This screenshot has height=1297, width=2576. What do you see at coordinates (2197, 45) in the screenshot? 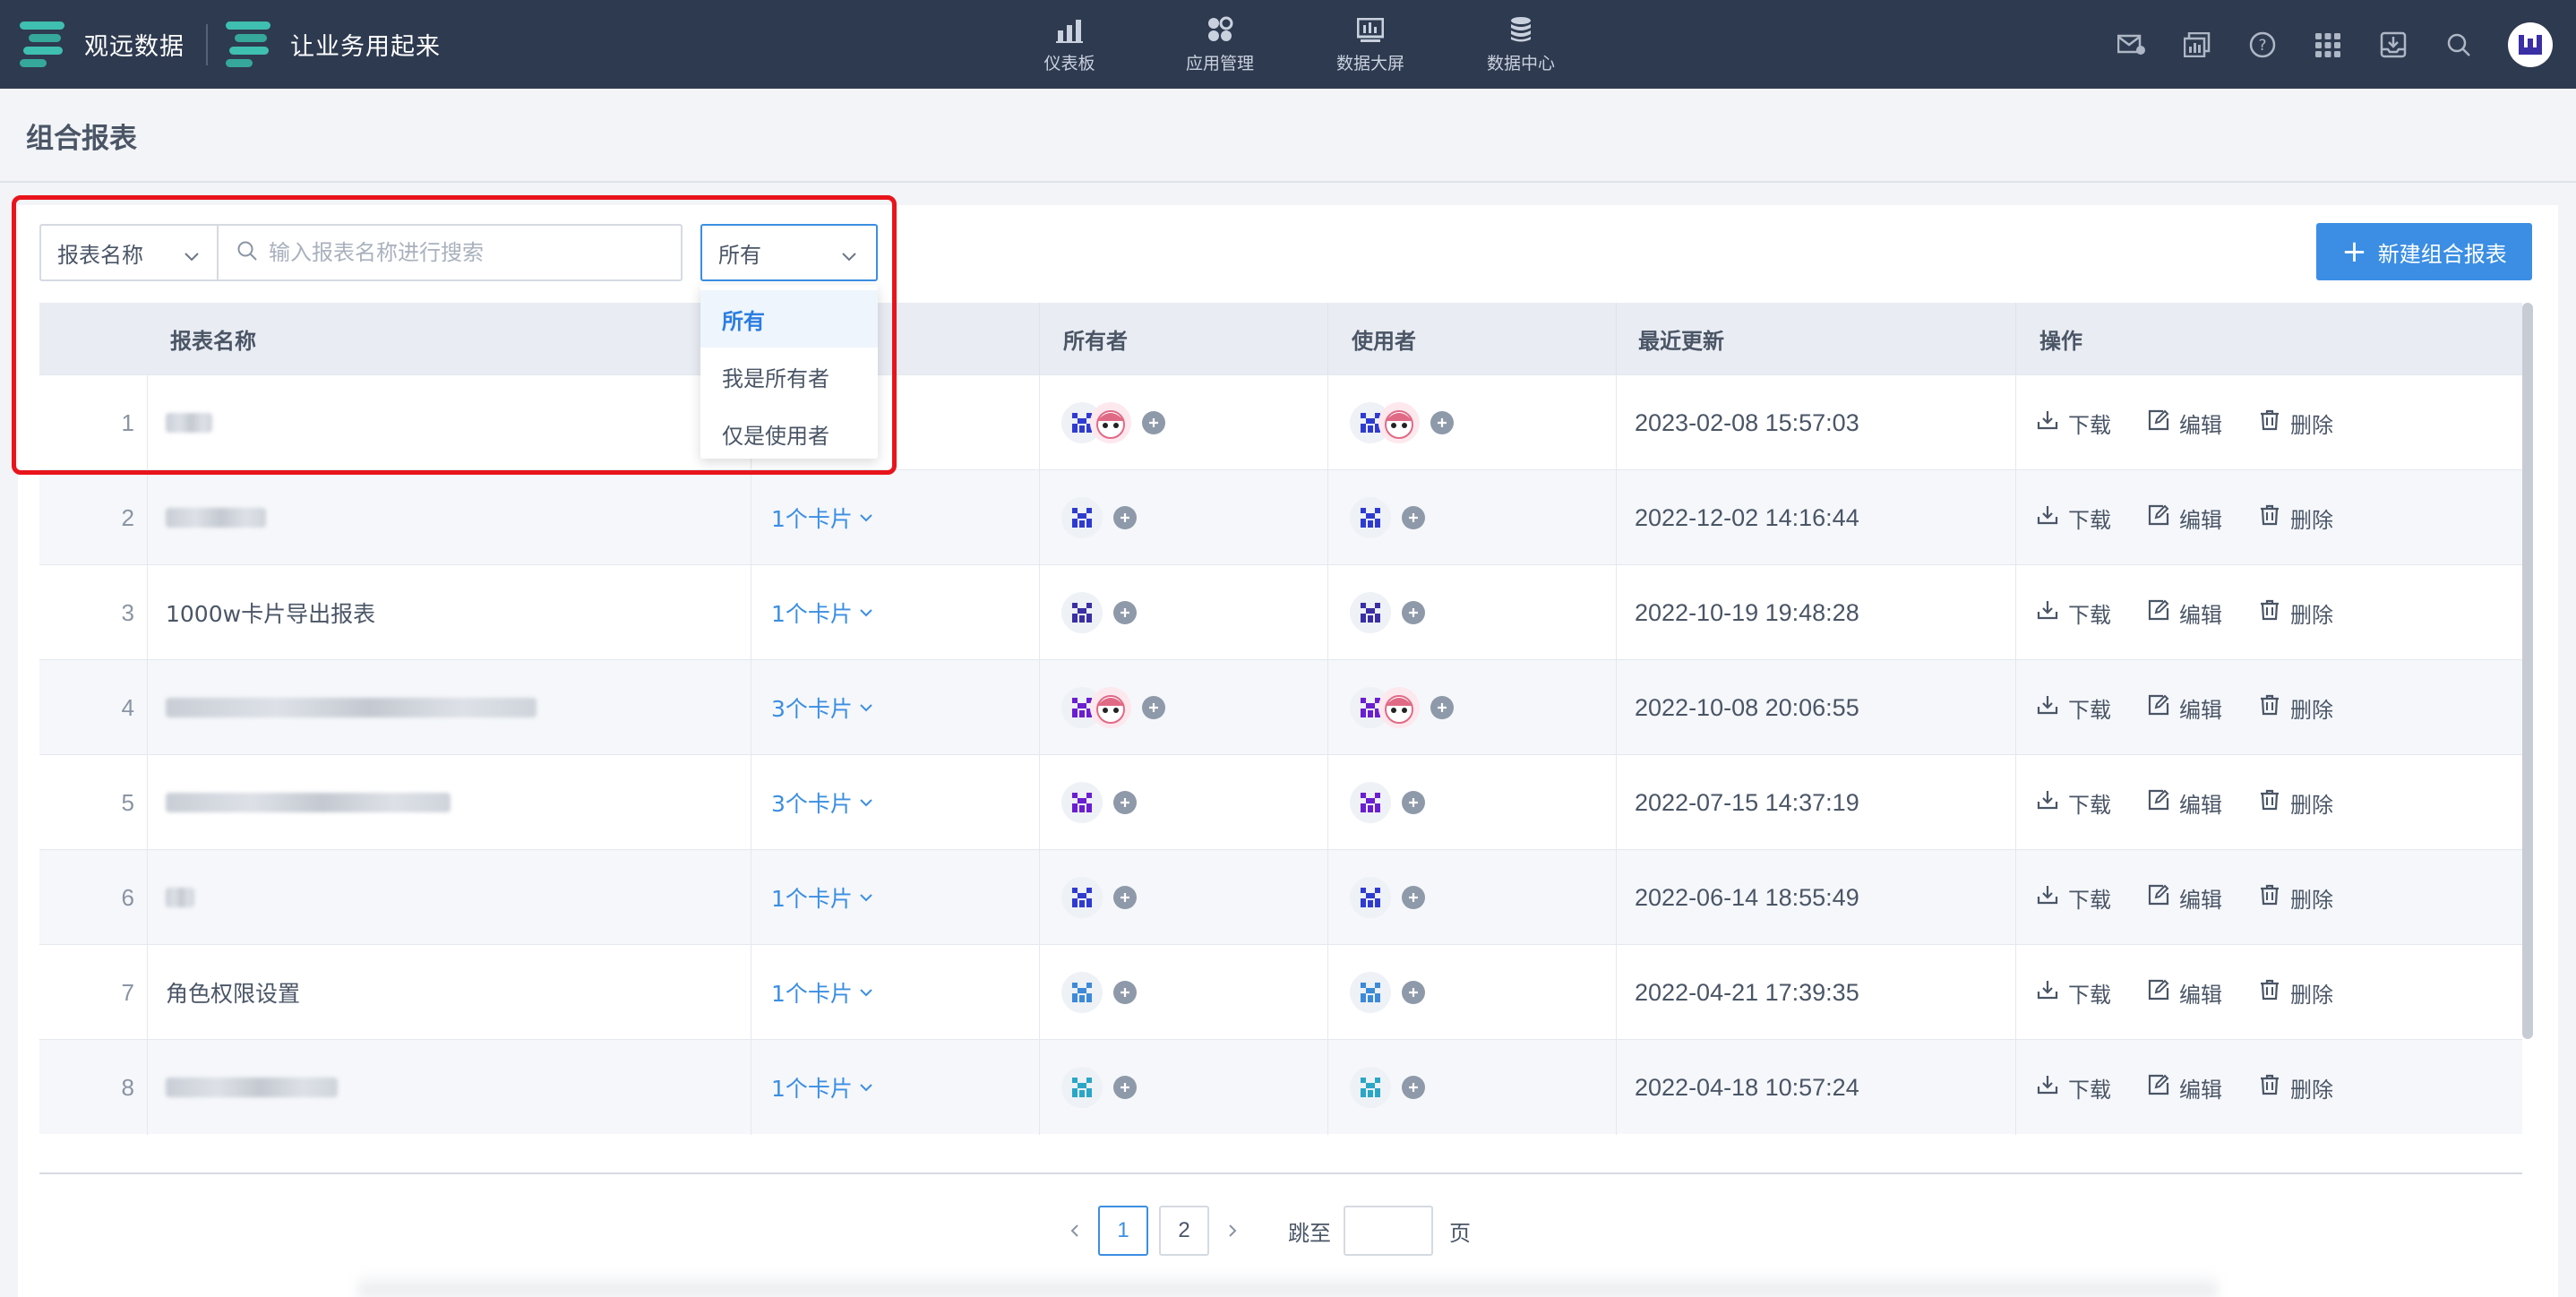
I see `report-icon` at bounding box center [2197, 45].